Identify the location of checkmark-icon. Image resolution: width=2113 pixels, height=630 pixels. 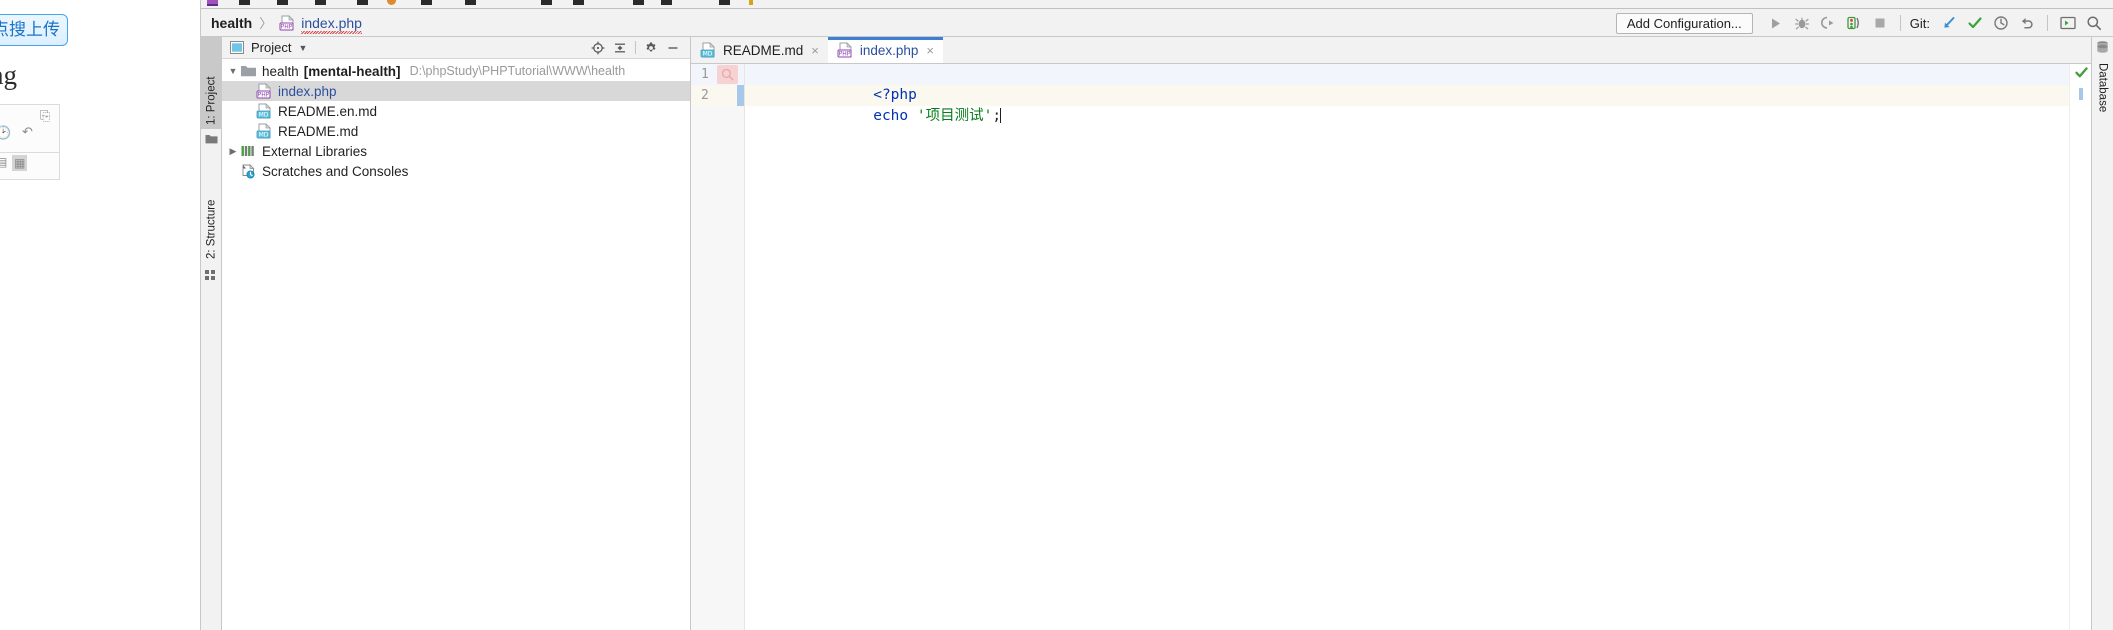
(2081, 72).